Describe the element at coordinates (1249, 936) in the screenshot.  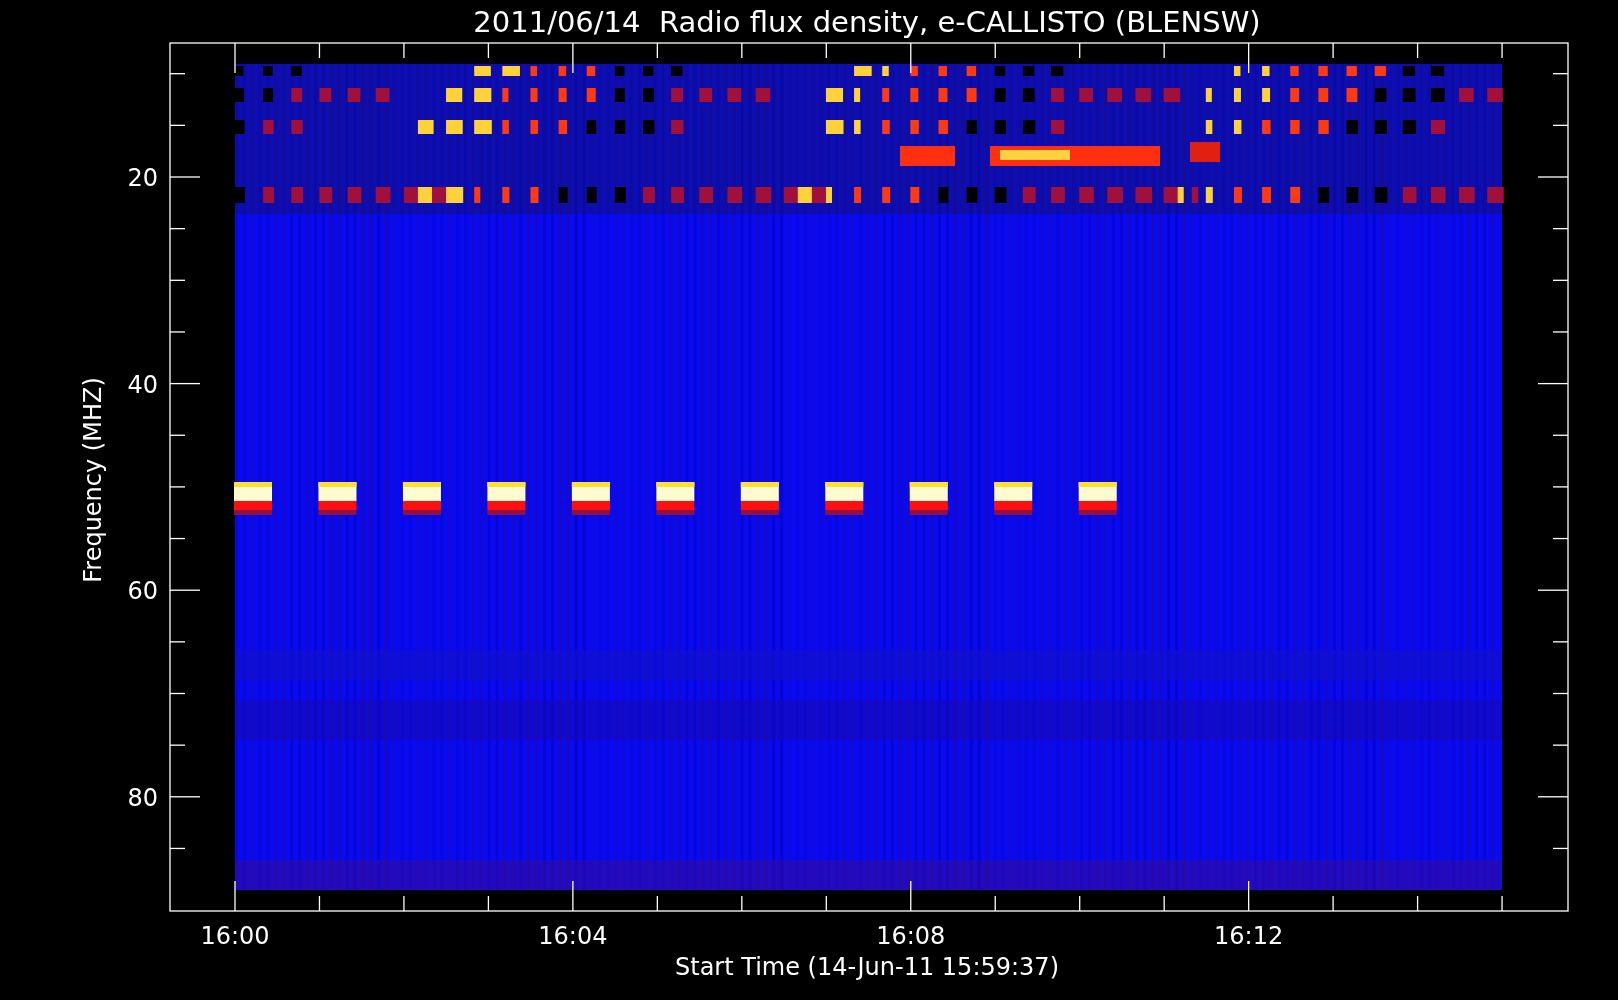
I see `x-tick-label: 16:12` at that location.